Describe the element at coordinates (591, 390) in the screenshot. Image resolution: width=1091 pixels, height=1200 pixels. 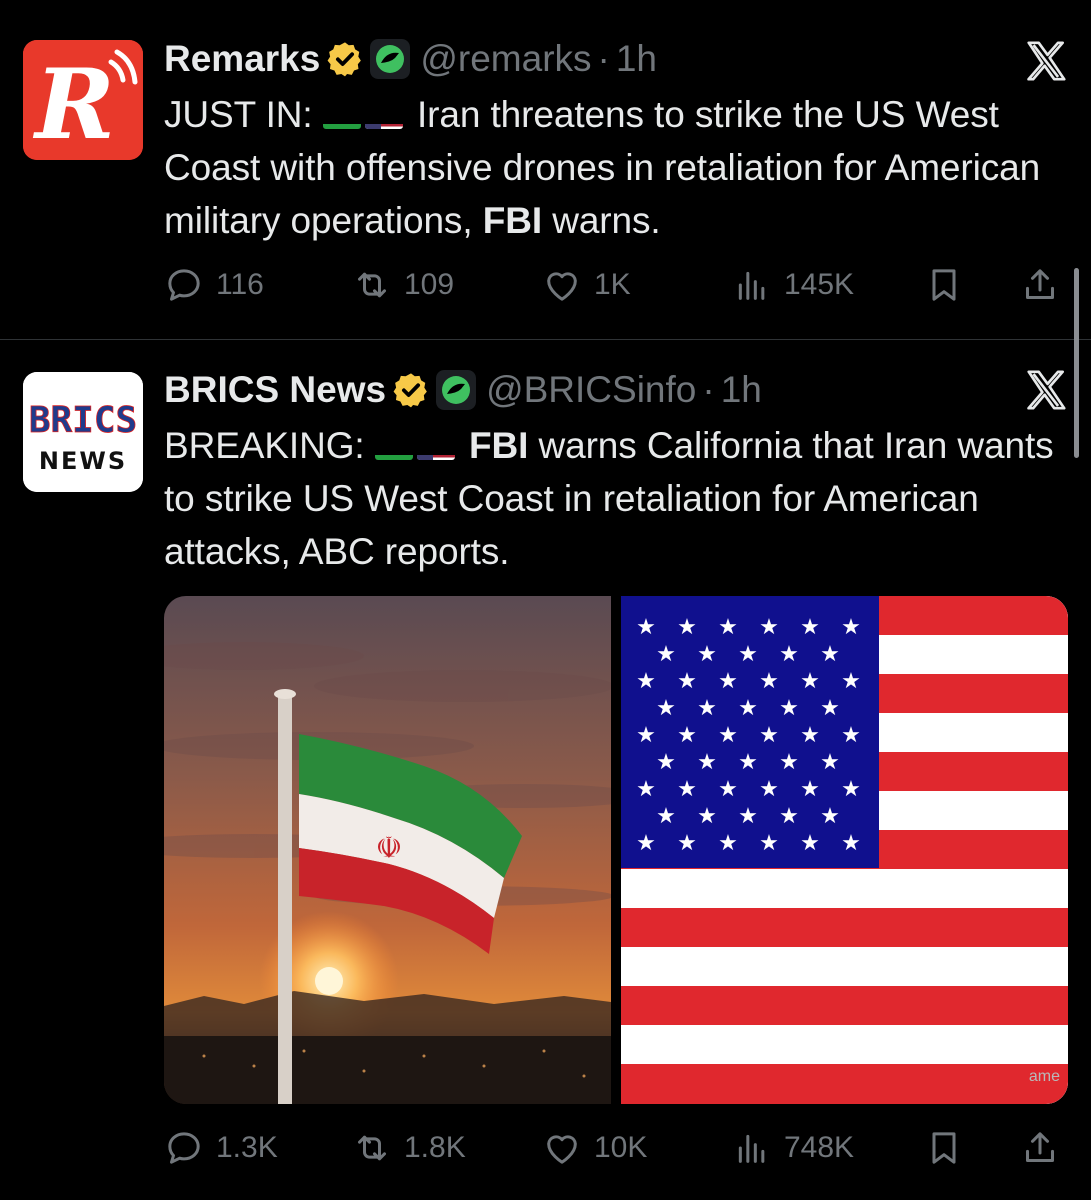
I see `handle: @BRICSinfo` at that location.